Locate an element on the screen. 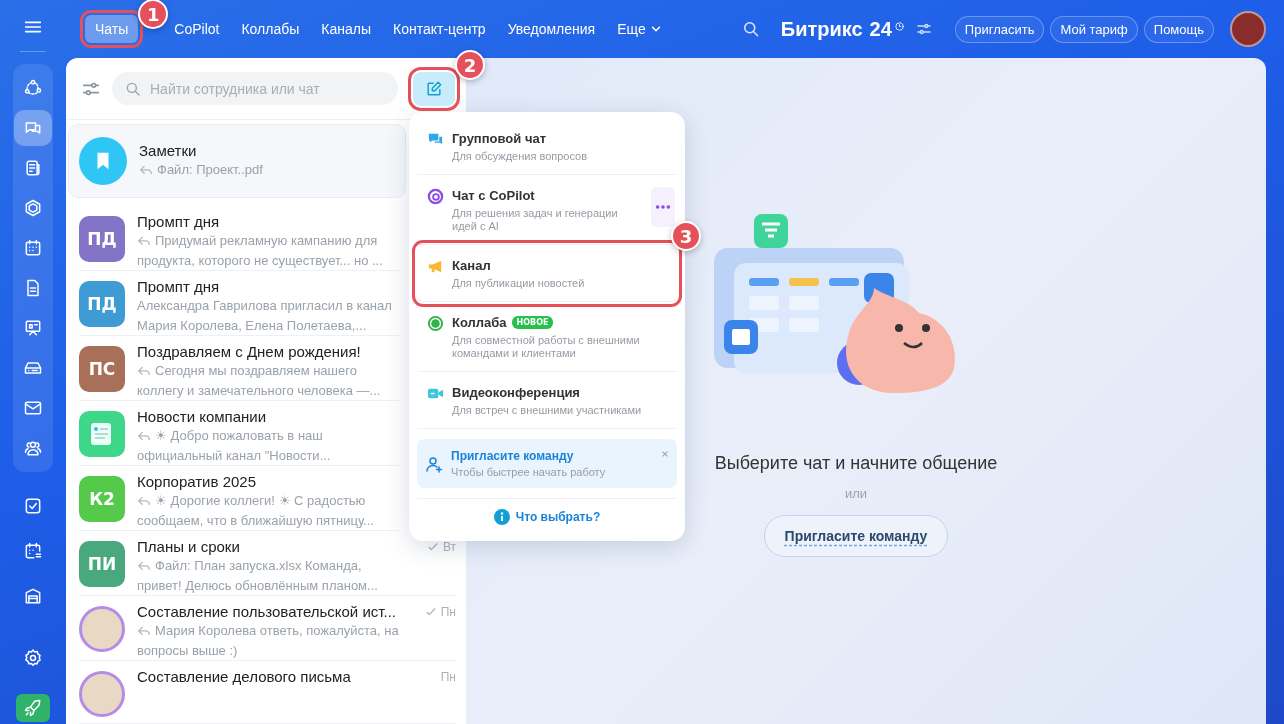  menu-item-description: Для публикации новостей is located at coordinates (519, 283).